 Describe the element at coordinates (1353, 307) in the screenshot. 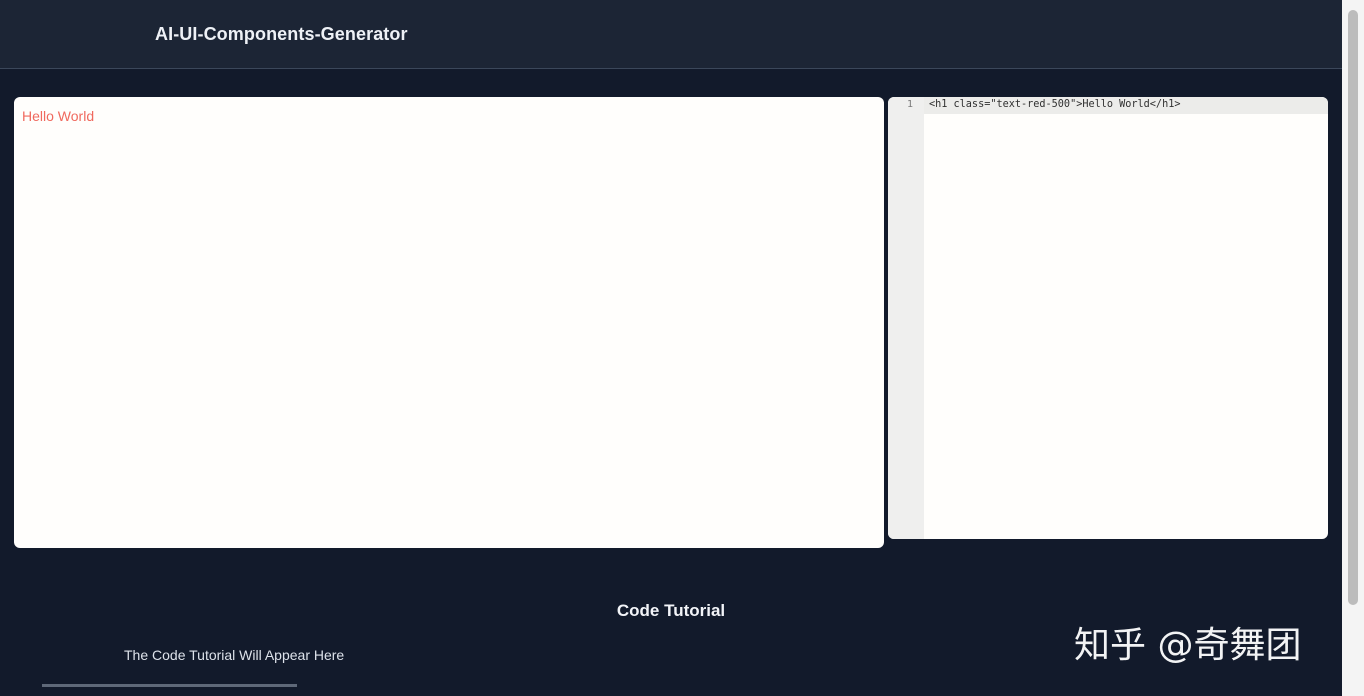

I see `scrollbar-thumb` at that location.